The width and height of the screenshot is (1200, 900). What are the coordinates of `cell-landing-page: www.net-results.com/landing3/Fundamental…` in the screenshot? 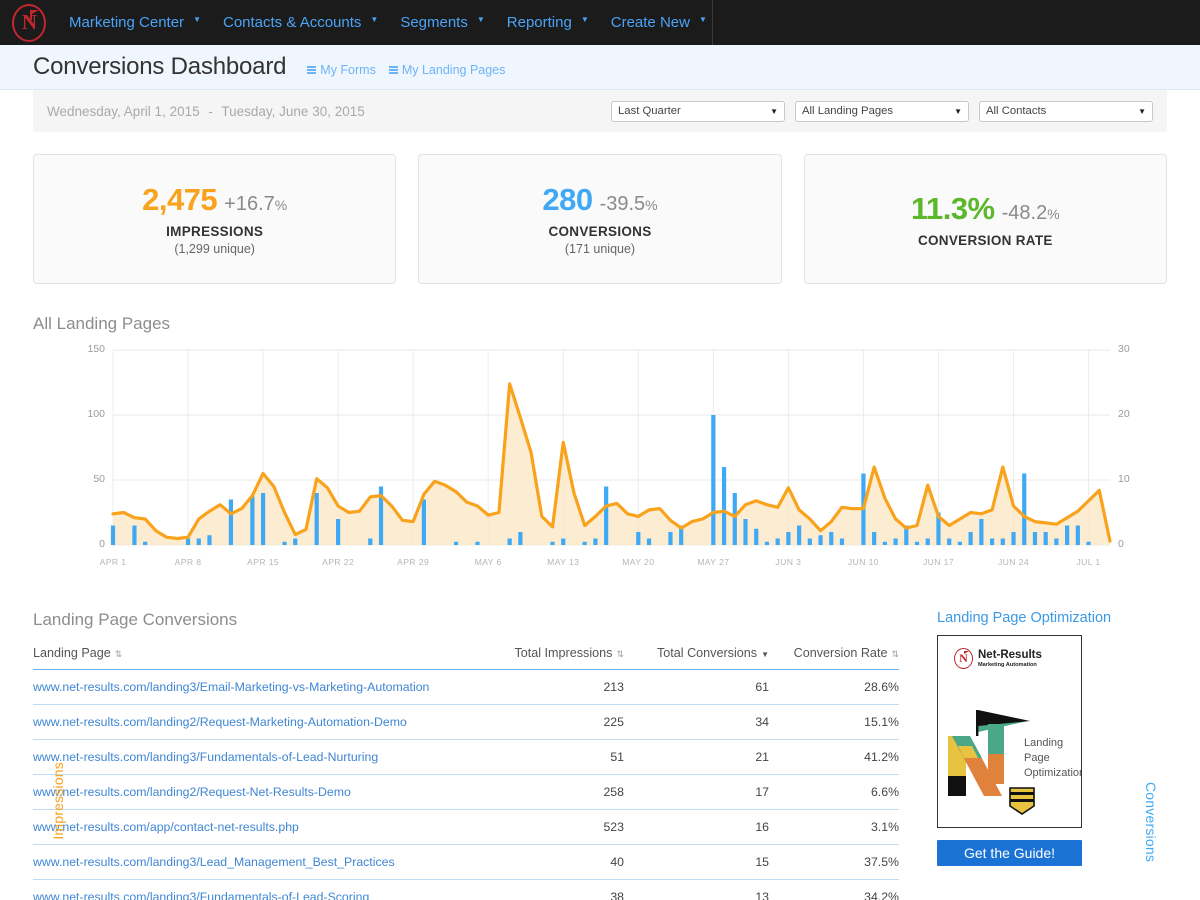 It's located at (253, 757).